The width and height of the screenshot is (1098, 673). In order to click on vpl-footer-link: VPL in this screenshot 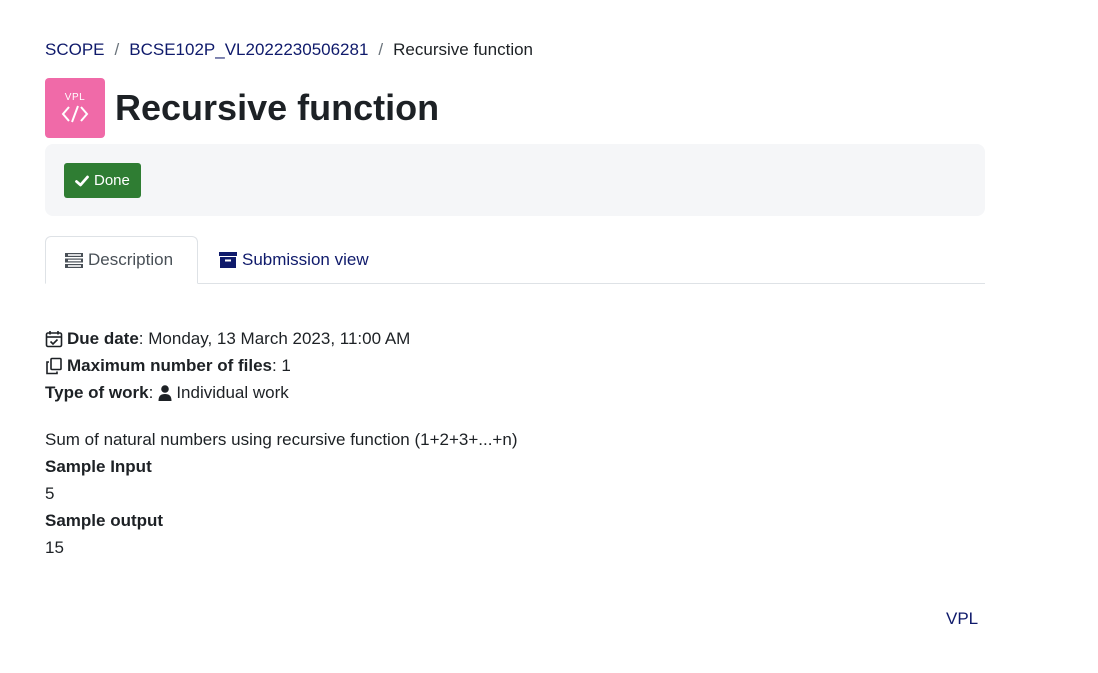, I will do `click(962, 619)`.